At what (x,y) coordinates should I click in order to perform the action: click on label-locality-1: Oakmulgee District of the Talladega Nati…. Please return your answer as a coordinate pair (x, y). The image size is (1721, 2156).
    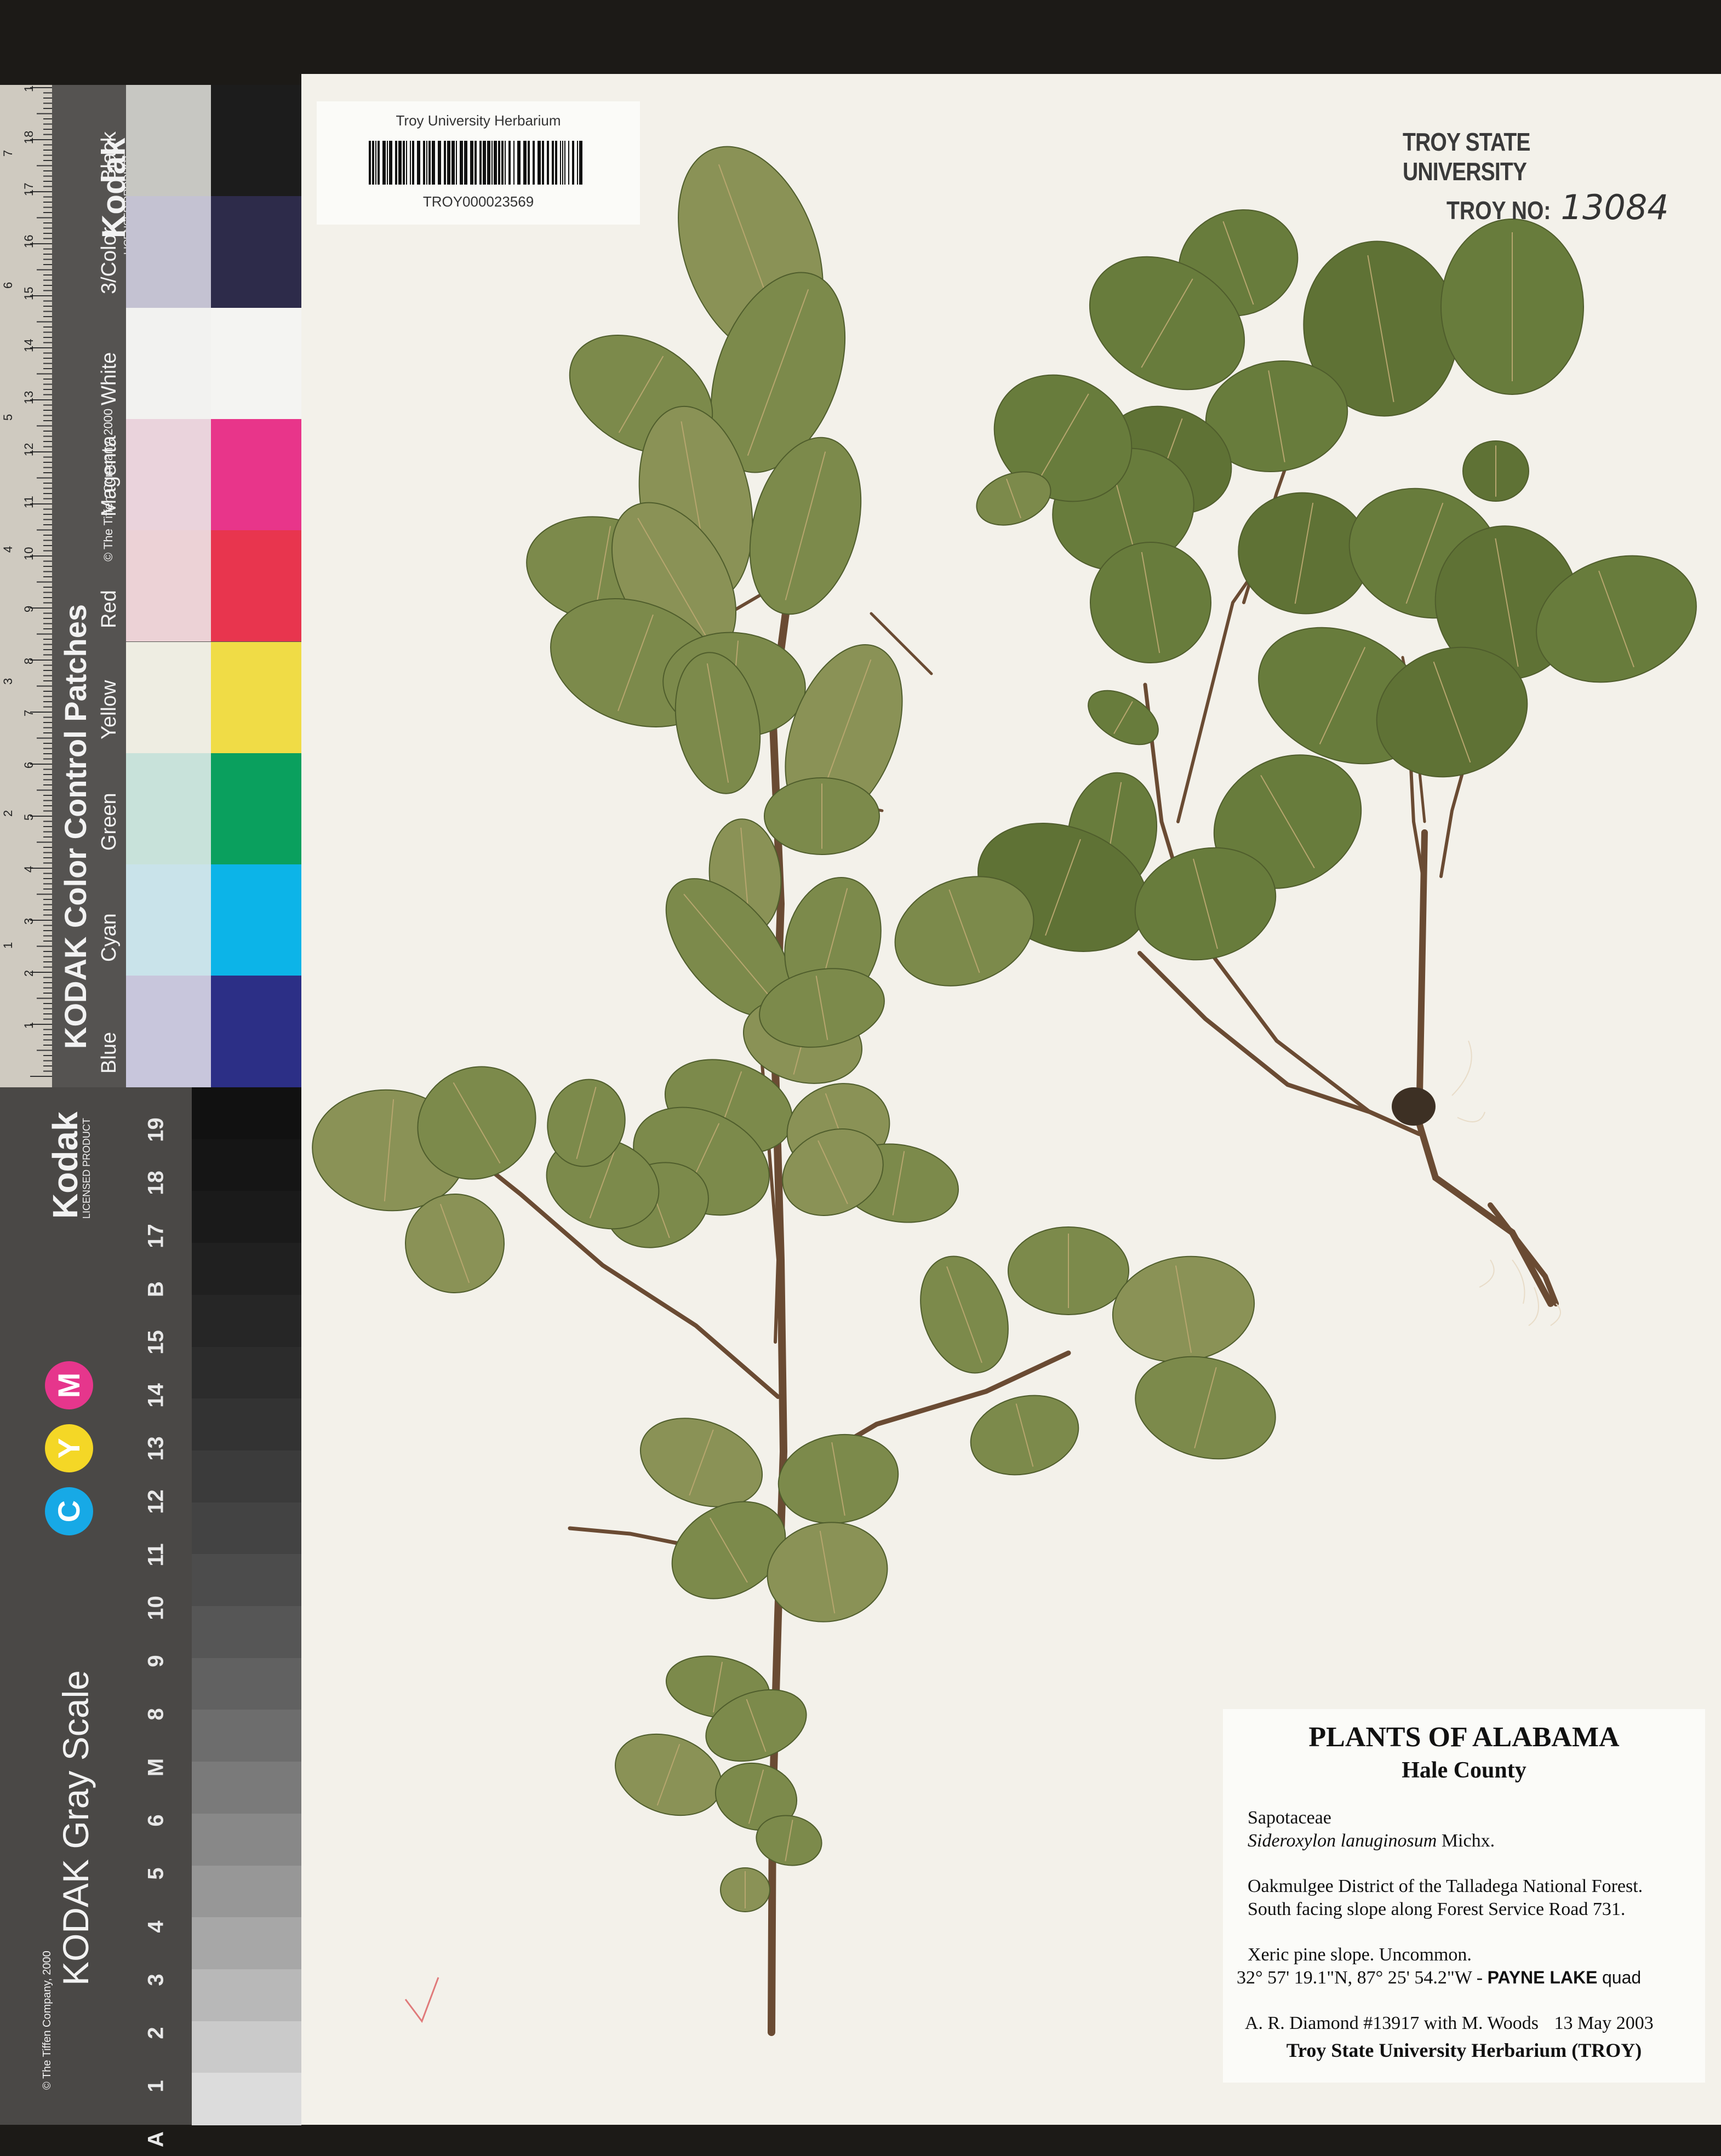
    Looking at the image, I should click on (1445, 1886).